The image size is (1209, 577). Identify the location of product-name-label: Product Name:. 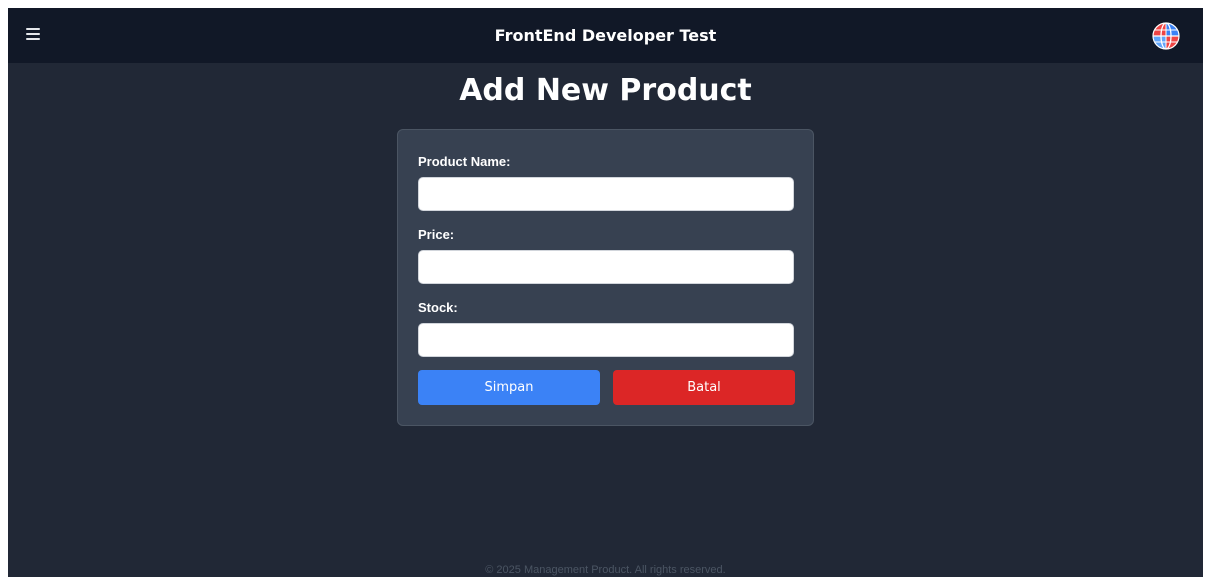
(464, 161).